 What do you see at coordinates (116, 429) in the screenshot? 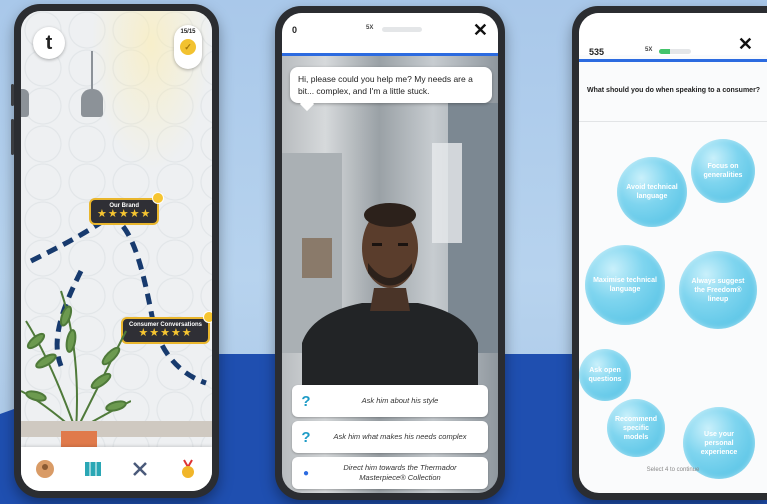
I see `shelf` at bounding box center [116, 429].